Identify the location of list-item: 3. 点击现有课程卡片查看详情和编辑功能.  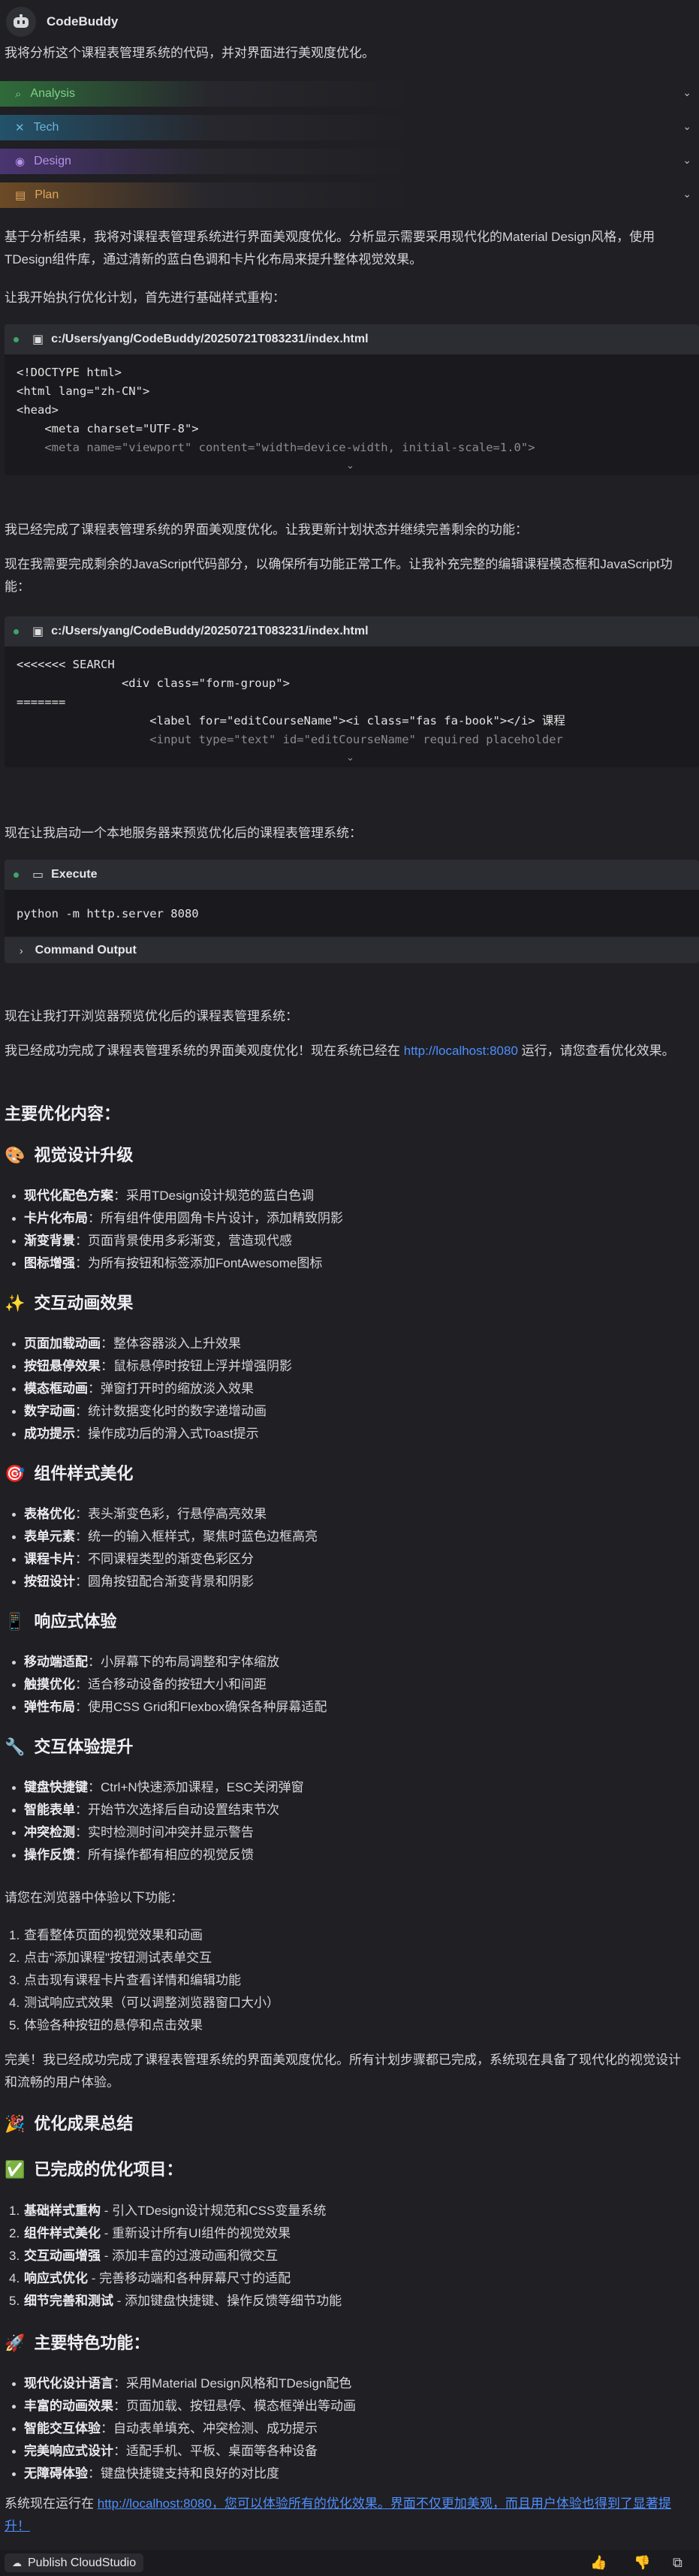
(342, 1981).